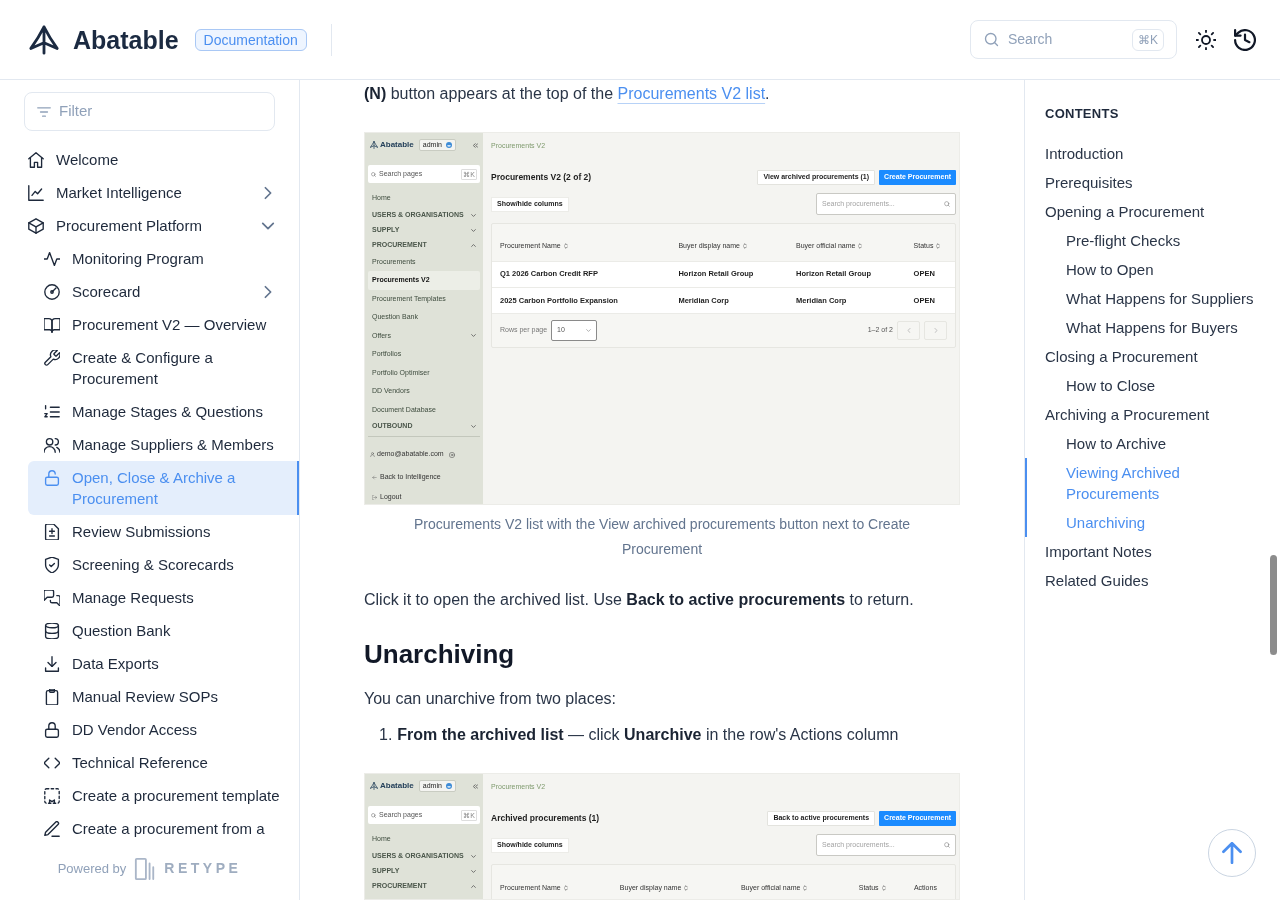  Describe the element at coordinates (163, 411) in the screenshot. I see `nav-link: Manage Stages & Questions` at that location.